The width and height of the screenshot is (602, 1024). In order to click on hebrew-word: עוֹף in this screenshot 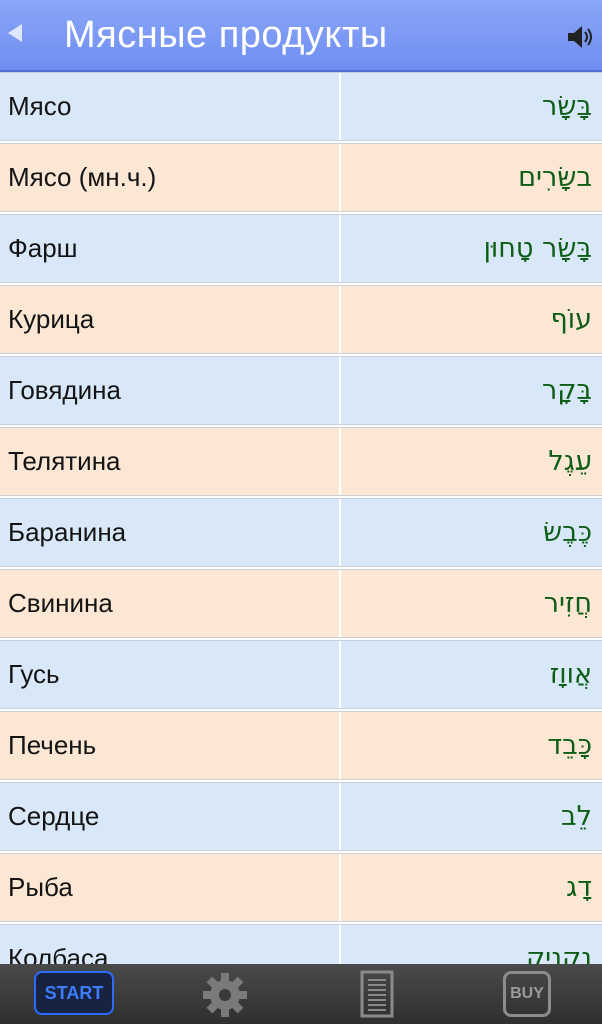, I will do `click(571, 319)`.